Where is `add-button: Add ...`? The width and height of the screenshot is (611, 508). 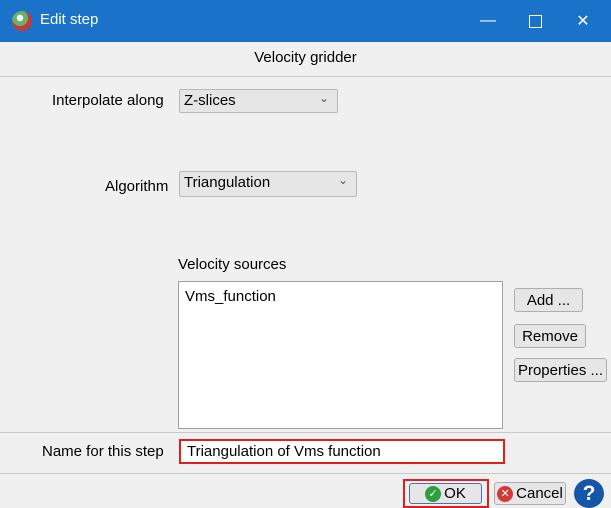
add-button: Add ... is located at coordinates (548, 300).